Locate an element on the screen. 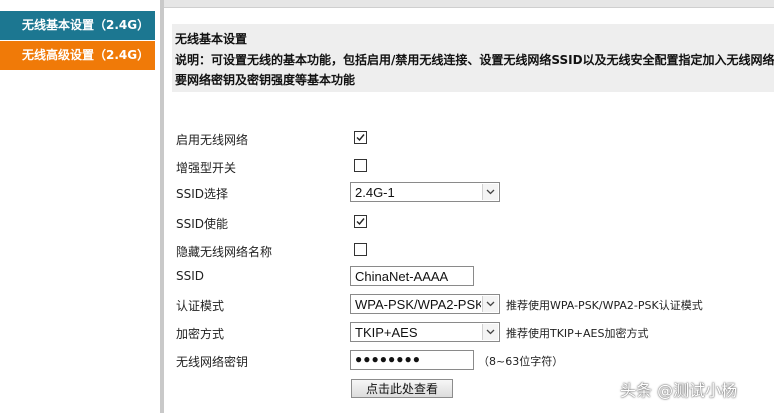  encryption-value: TKIP+AES is located at coordinates (386, 332).